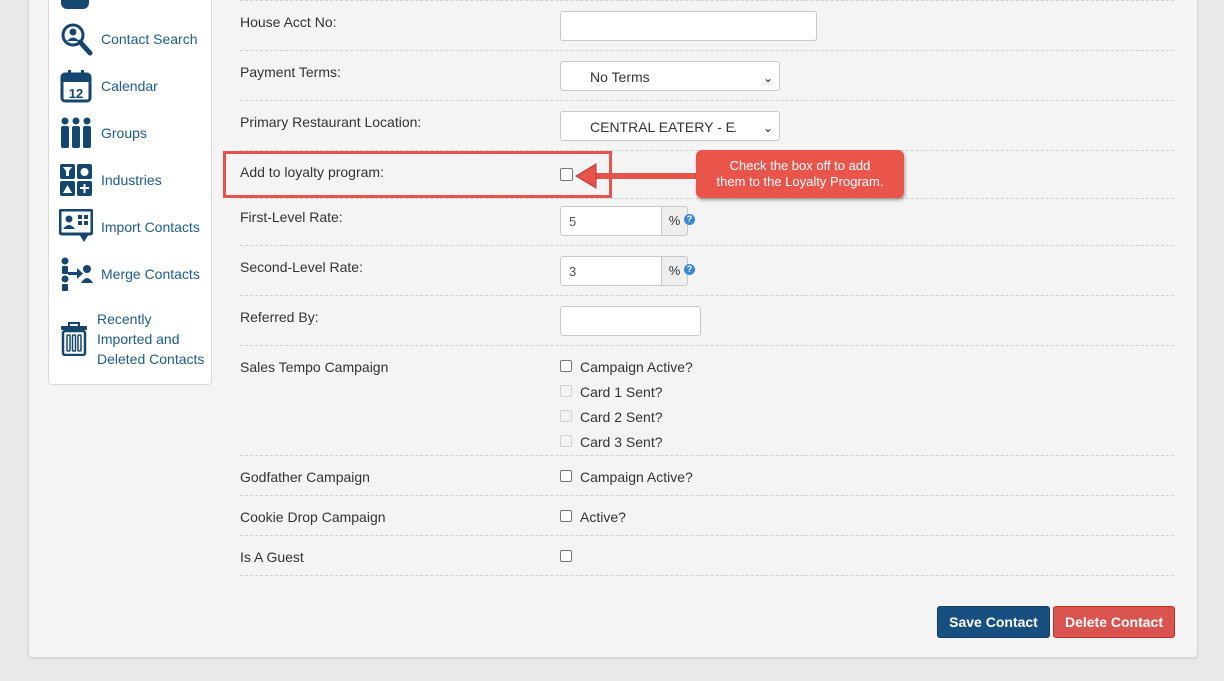 This screenshot has height=681, width=1224. What do you see at coordinates (76, 39) in the screenshot?
I see `contact-search-icon` at bounding box center [76, 39].